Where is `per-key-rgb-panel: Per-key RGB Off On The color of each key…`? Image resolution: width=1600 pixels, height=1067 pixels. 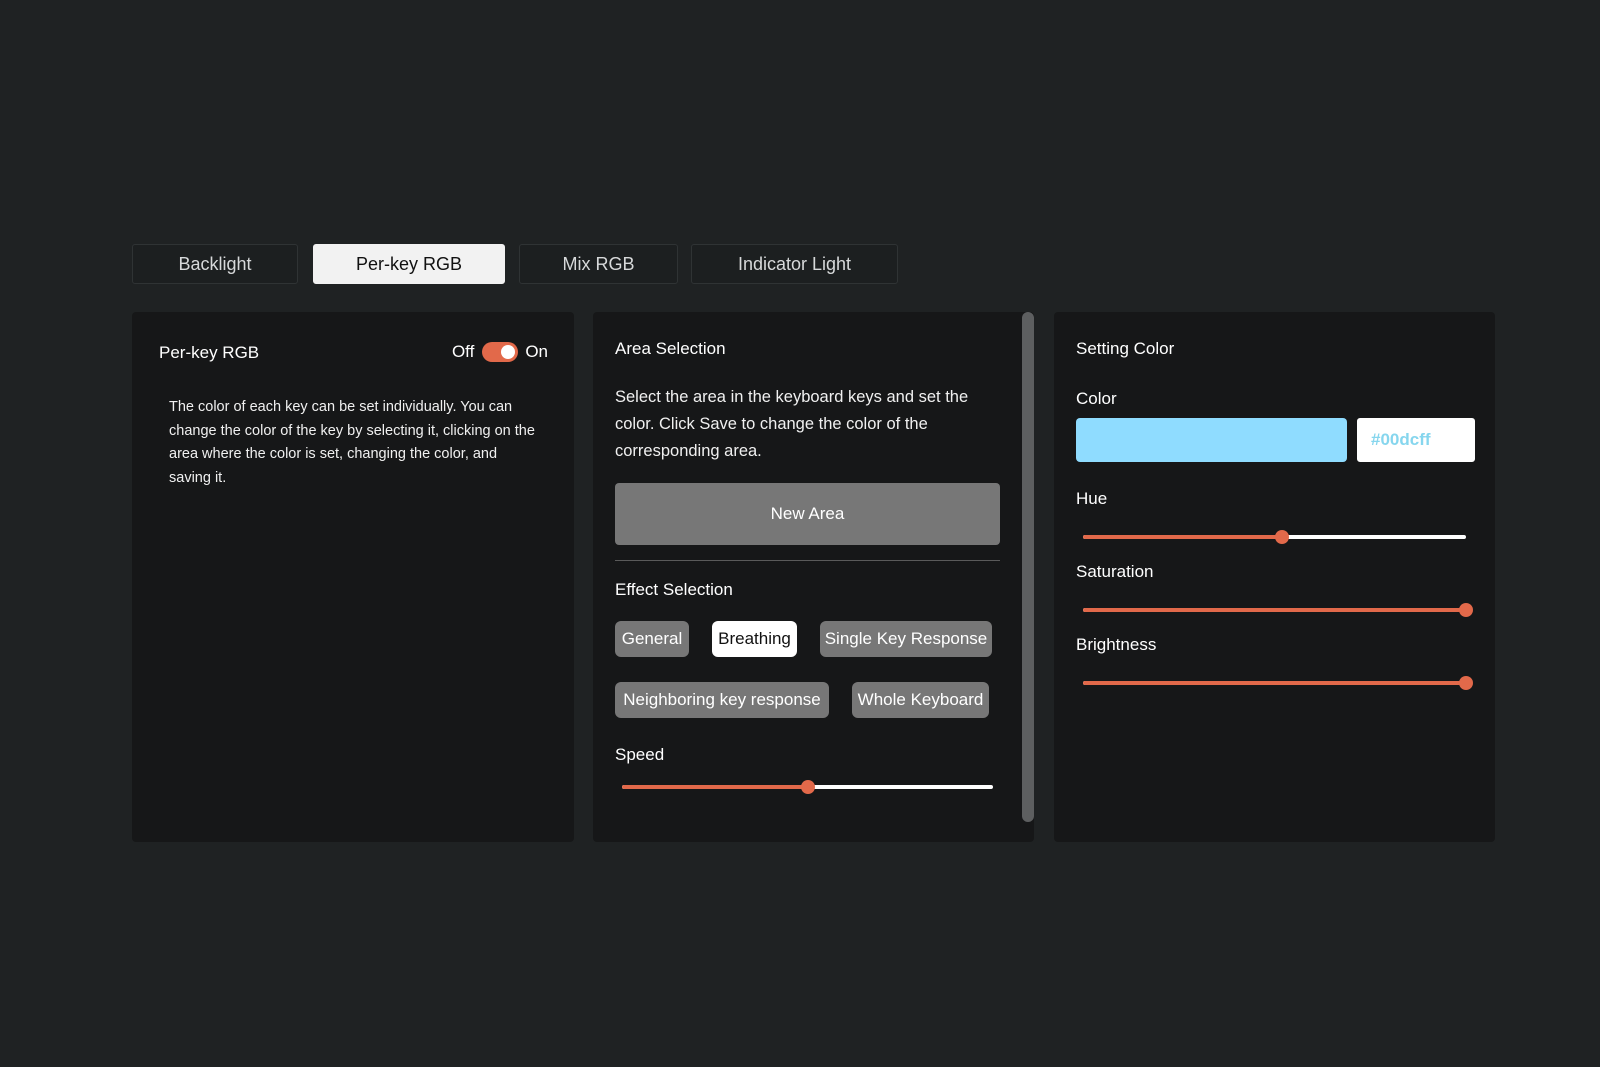 per-key-rgb-panel: Per-key RGB Off On The color of each key… is located at coordinates (353, 577).